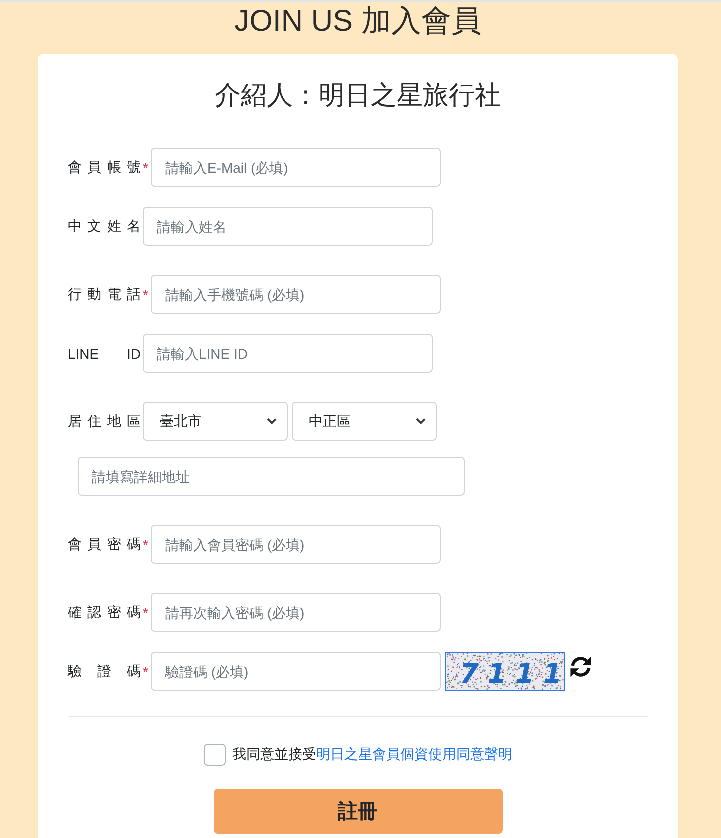  Describe the element at coordinates (288, 353) in the screenshot. I see `input-field: 請輸入LINE ID` at that location.